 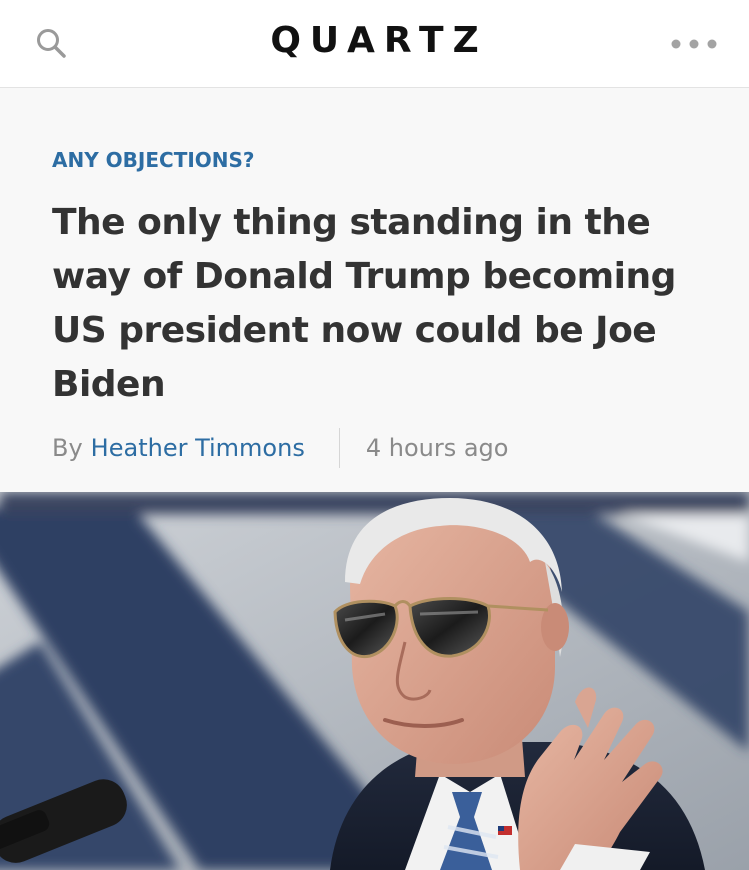 What do you see at coordinates (153, 160) in the screenshot?
I see `article-kicker: ANY OBJECTIONS?` at bounding box center [153, 160].